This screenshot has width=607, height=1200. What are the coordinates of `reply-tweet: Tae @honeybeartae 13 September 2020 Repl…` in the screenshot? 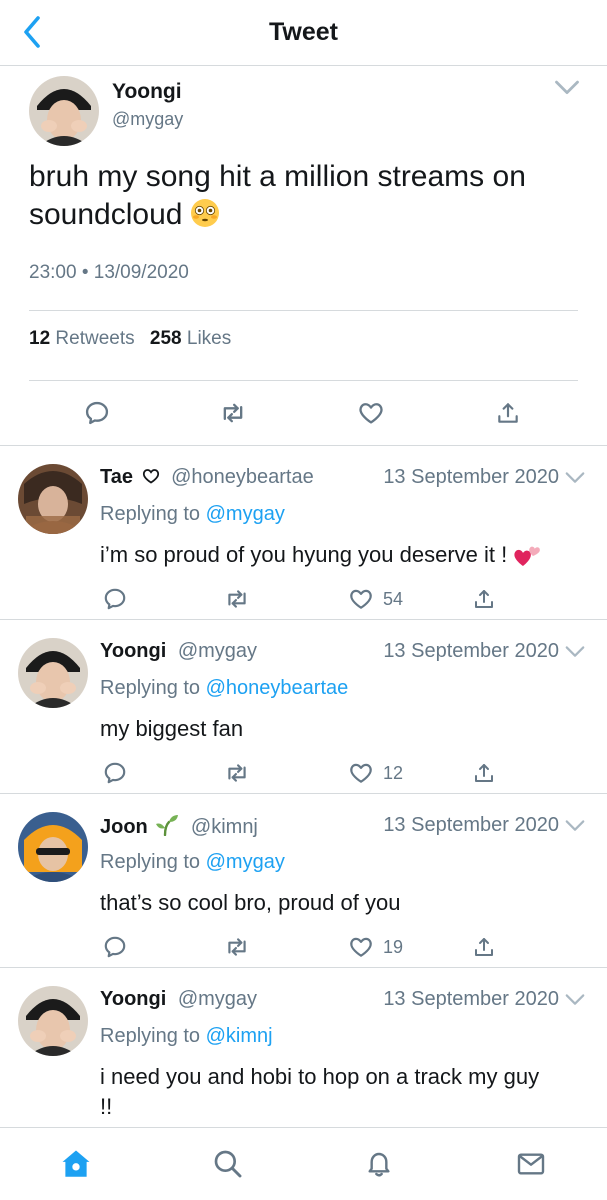 It's located at (303, 533).